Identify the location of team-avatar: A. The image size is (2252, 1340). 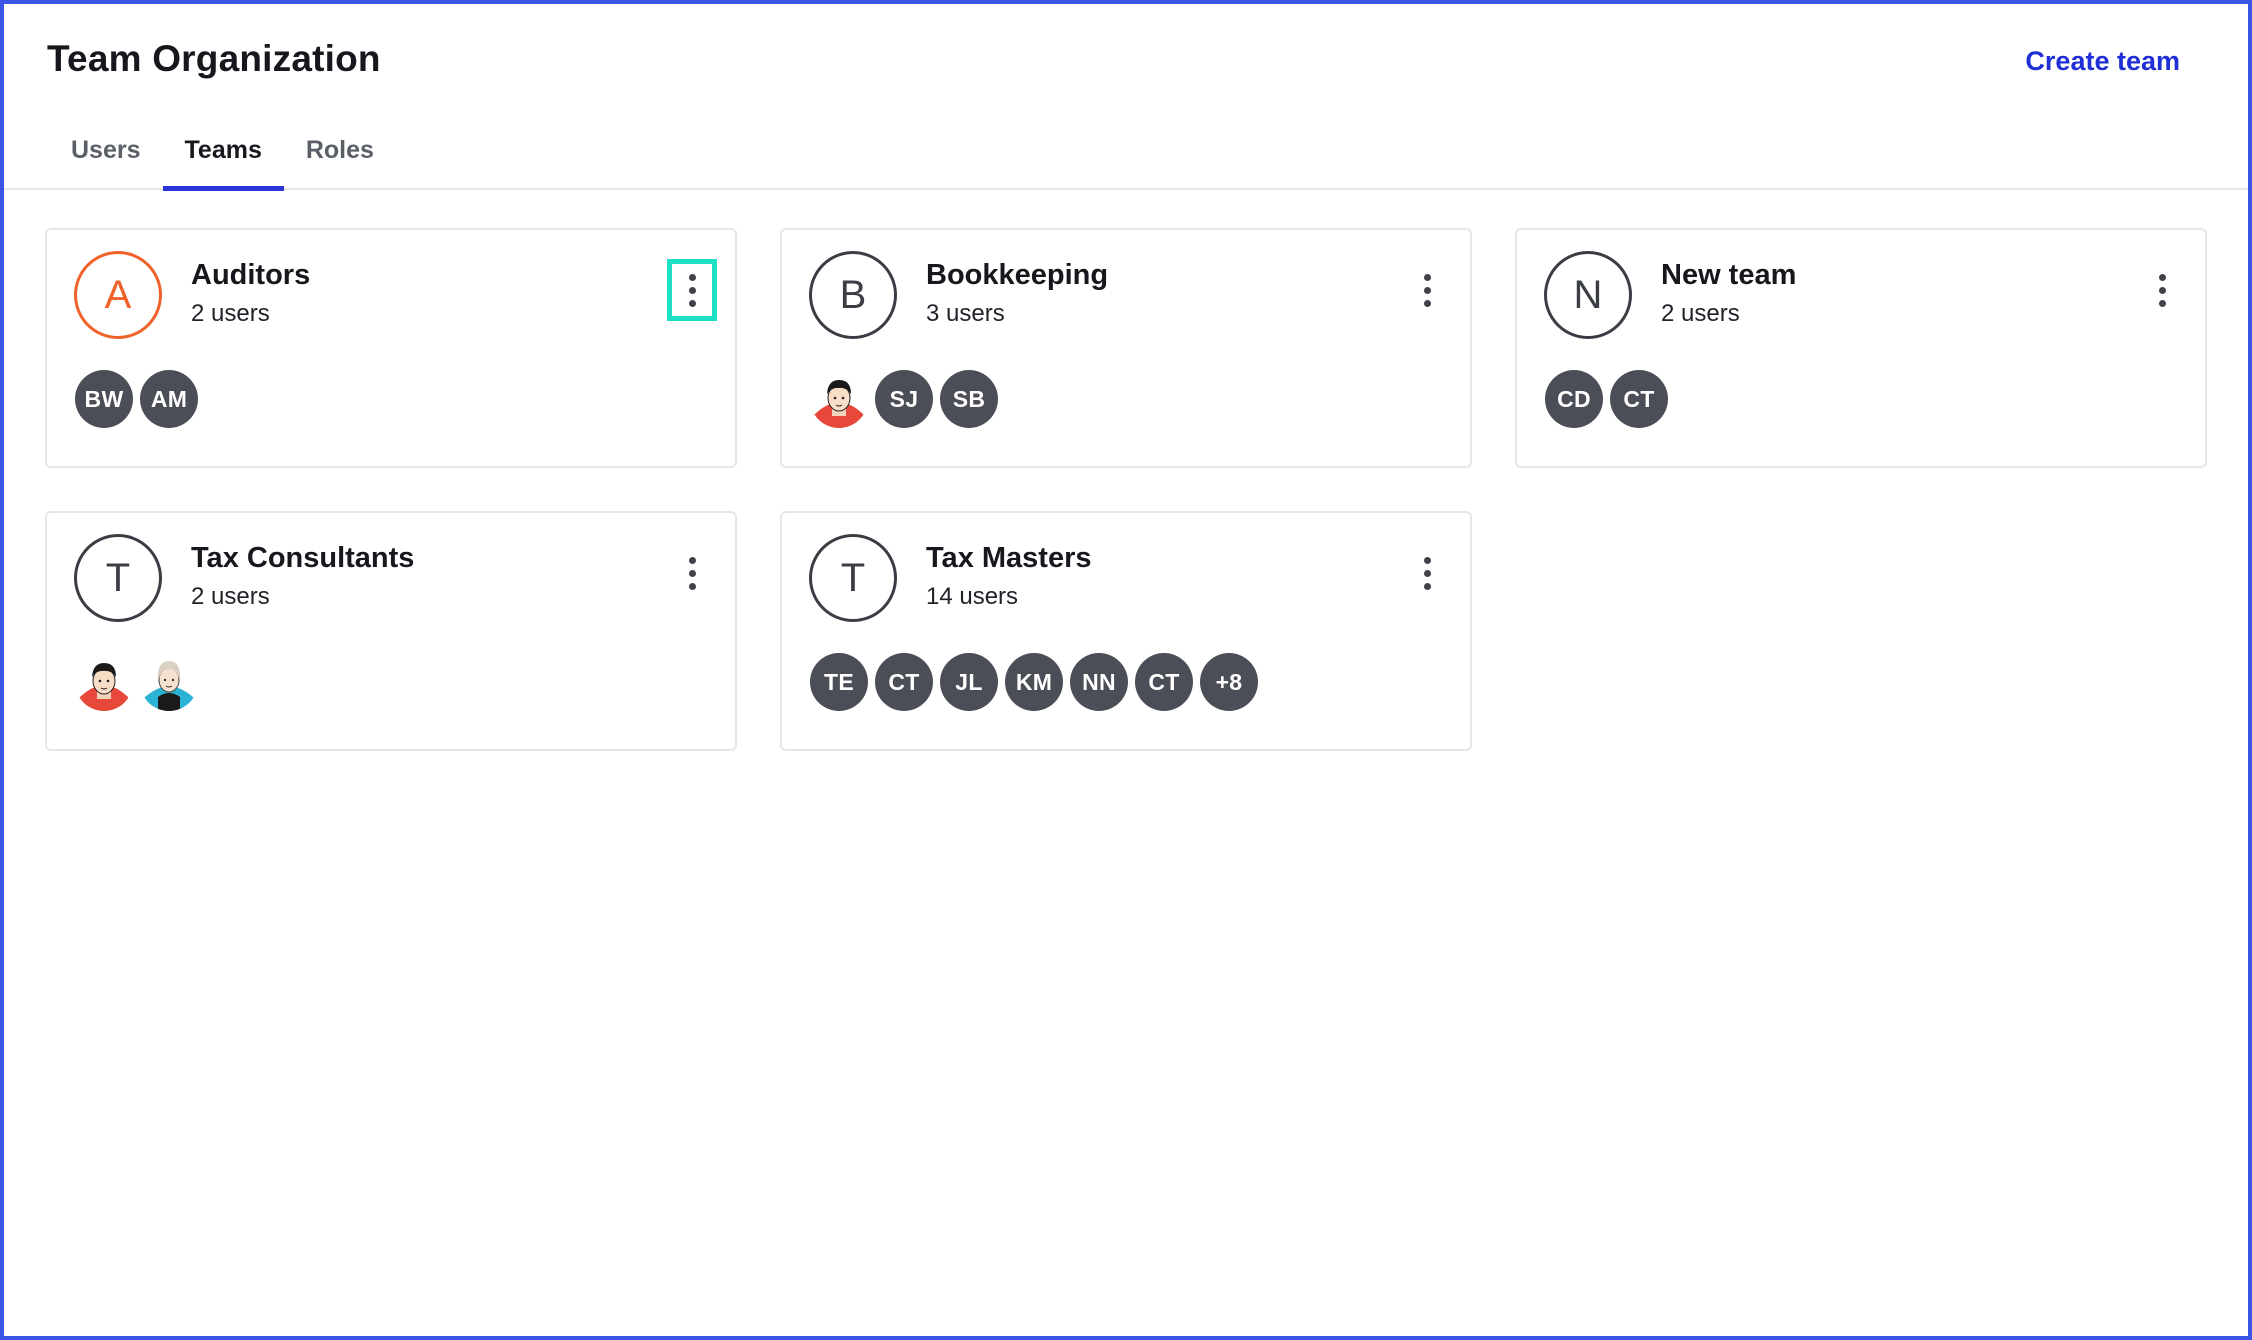
(118, 295).